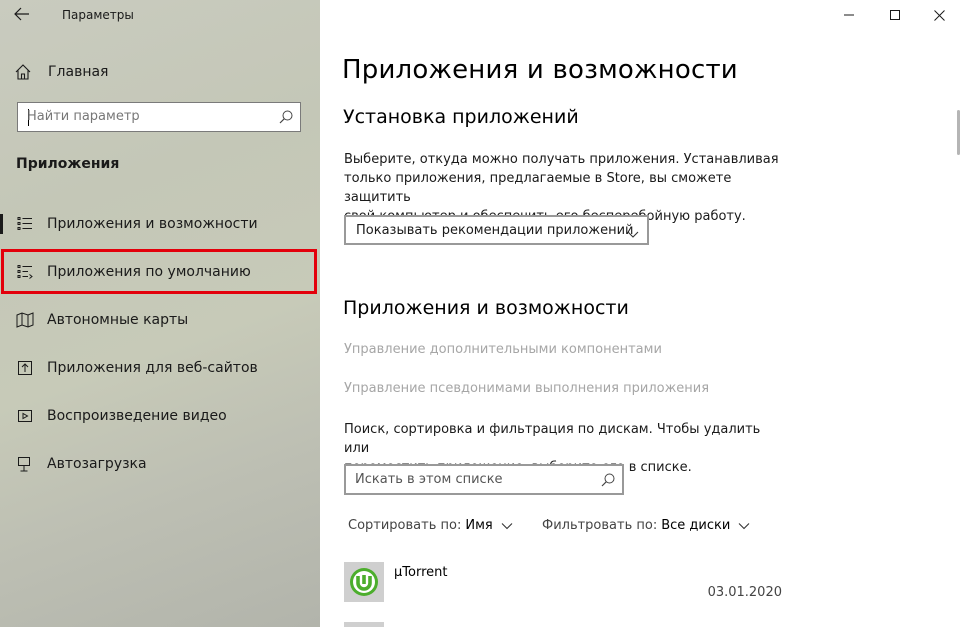  I want to click on sidebar-item-label: Приложения для веб-сайтов, so click(152, 368).